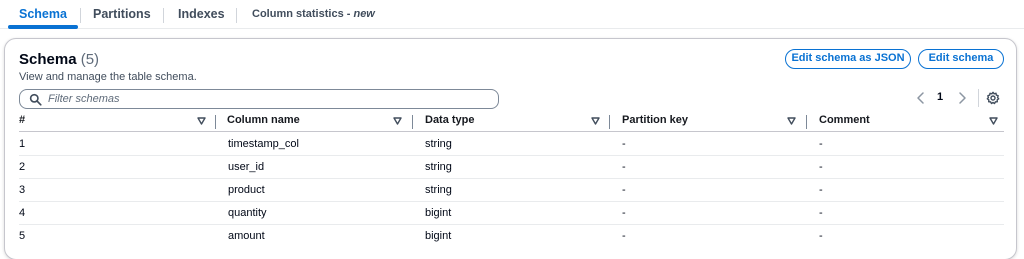  Describe the element at coordinates (303, 14) in the screenshot. I see `tab-column-statistics-label: Column statistics -` at that location.